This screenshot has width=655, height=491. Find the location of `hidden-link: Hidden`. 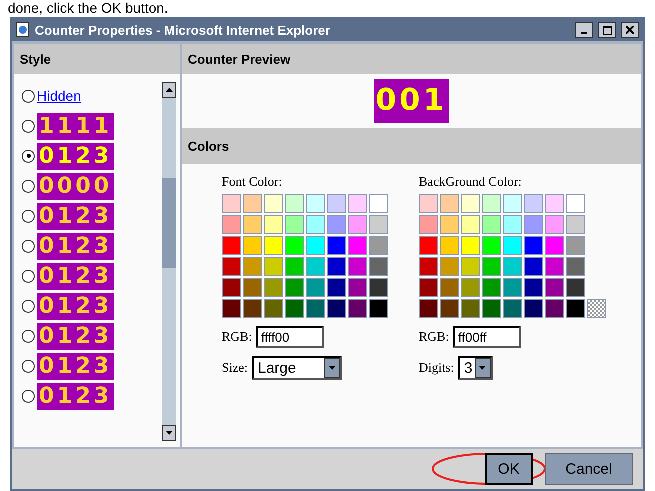

hidden-link: Hidden is located at coordinates (59, 96).